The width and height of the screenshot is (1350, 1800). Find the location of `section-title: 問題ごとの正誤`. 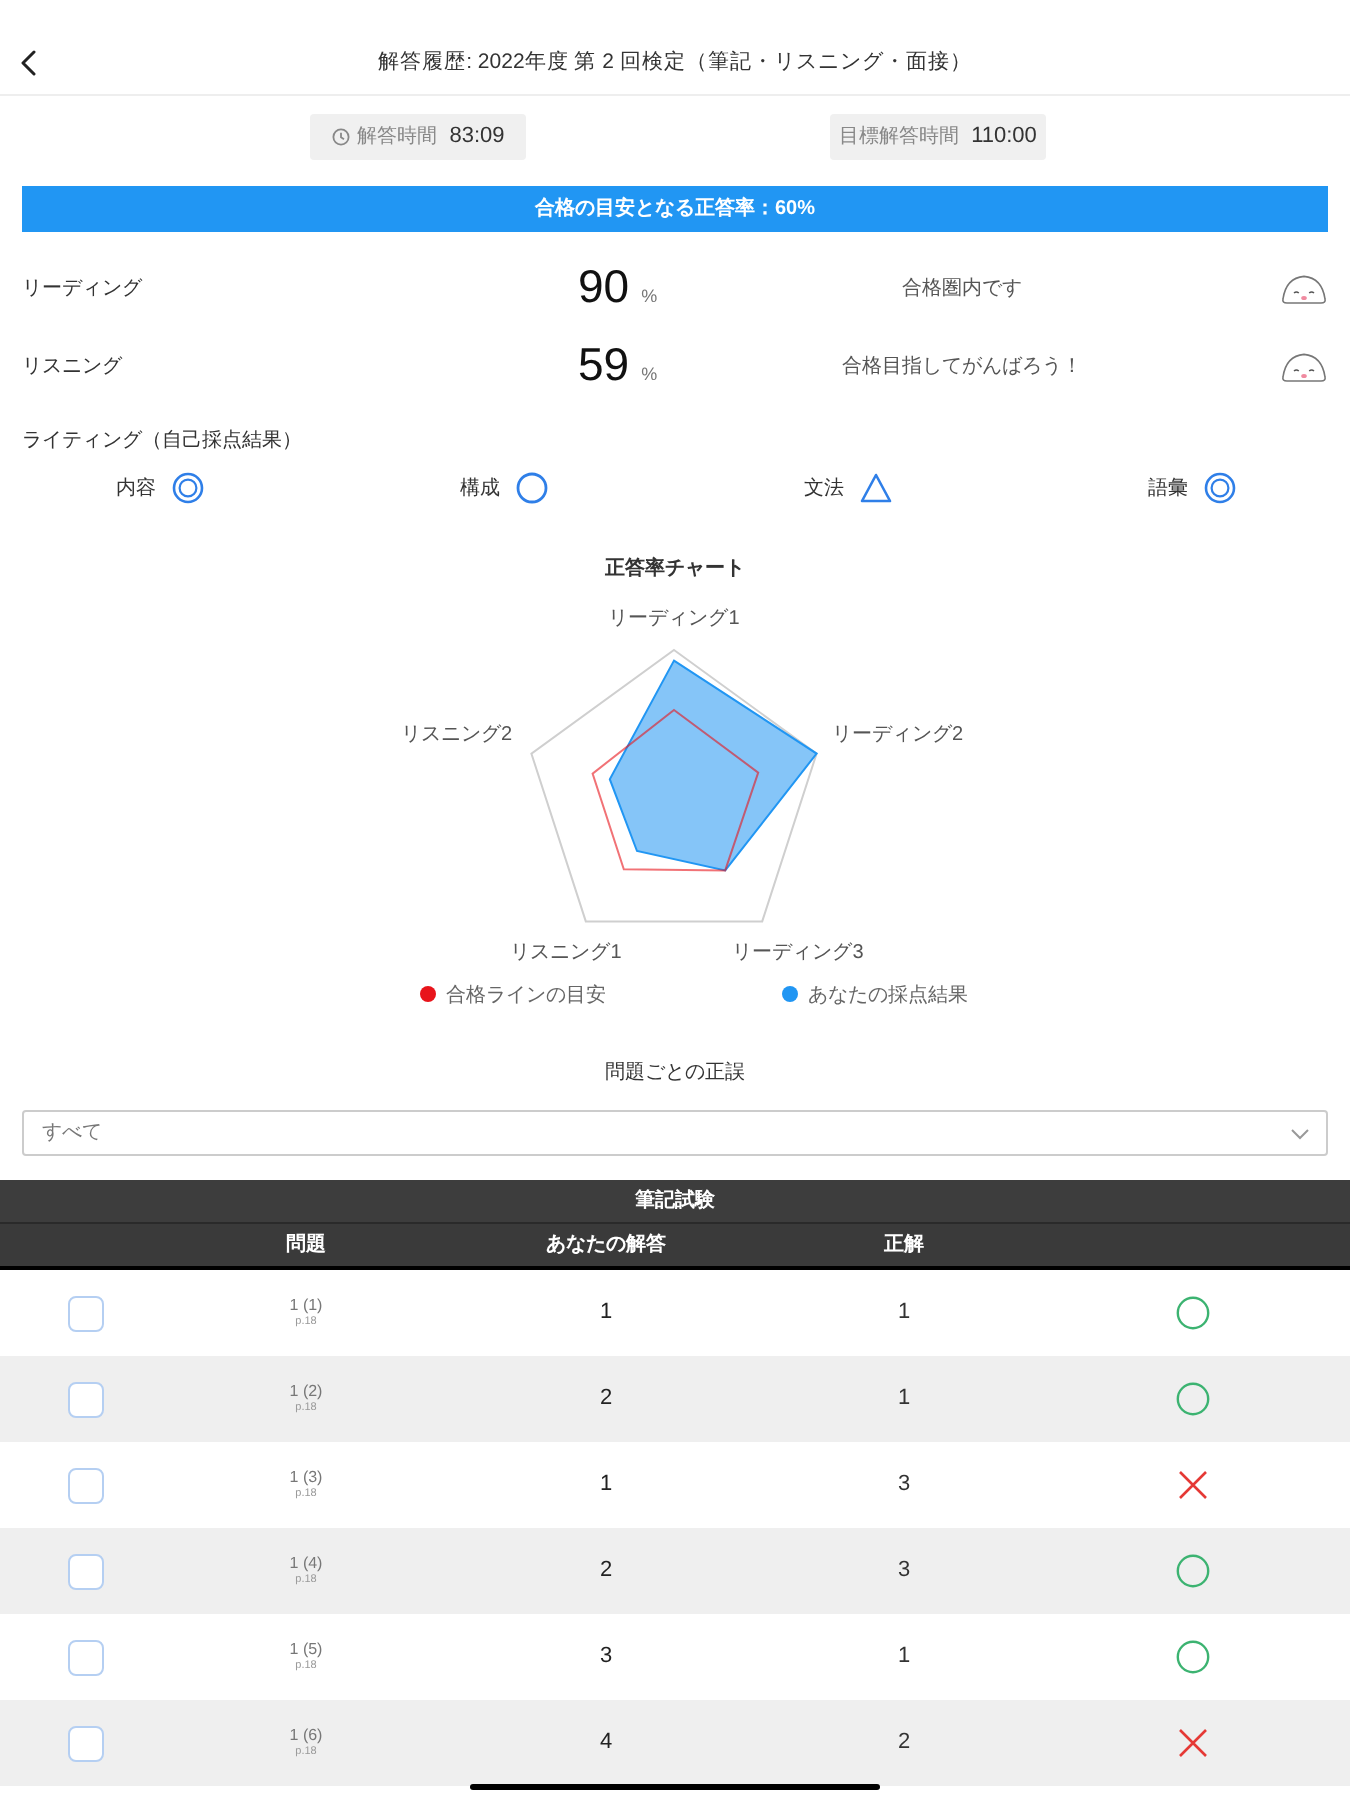

section-title: 問題ごとの正誤 is located at coordinates (675, 1074).